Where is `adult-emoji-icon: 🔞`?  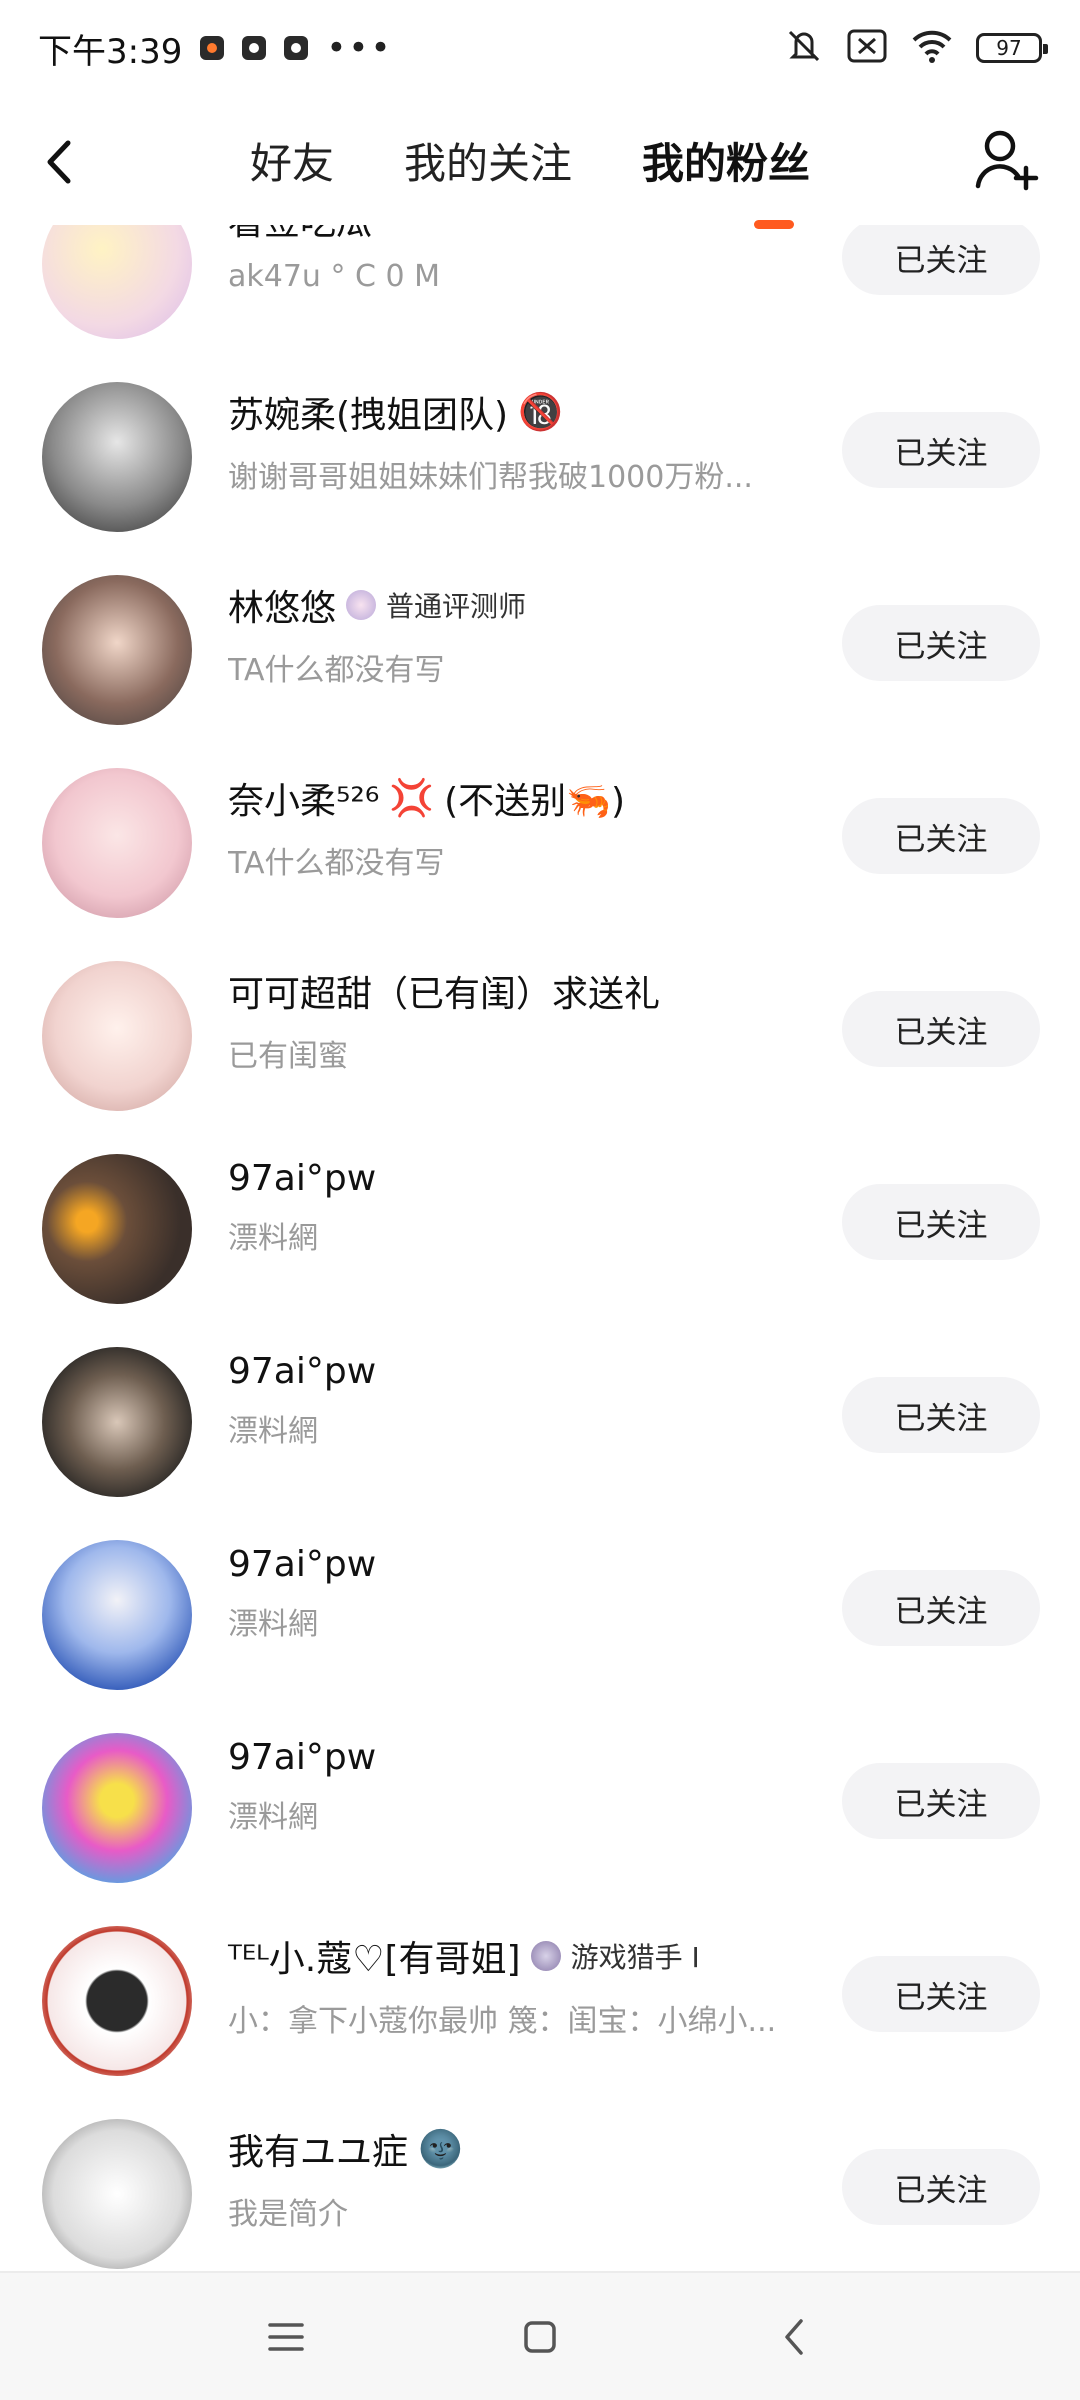 adult-emoji-icon: 🔞 is located at coordinates (540, 412).